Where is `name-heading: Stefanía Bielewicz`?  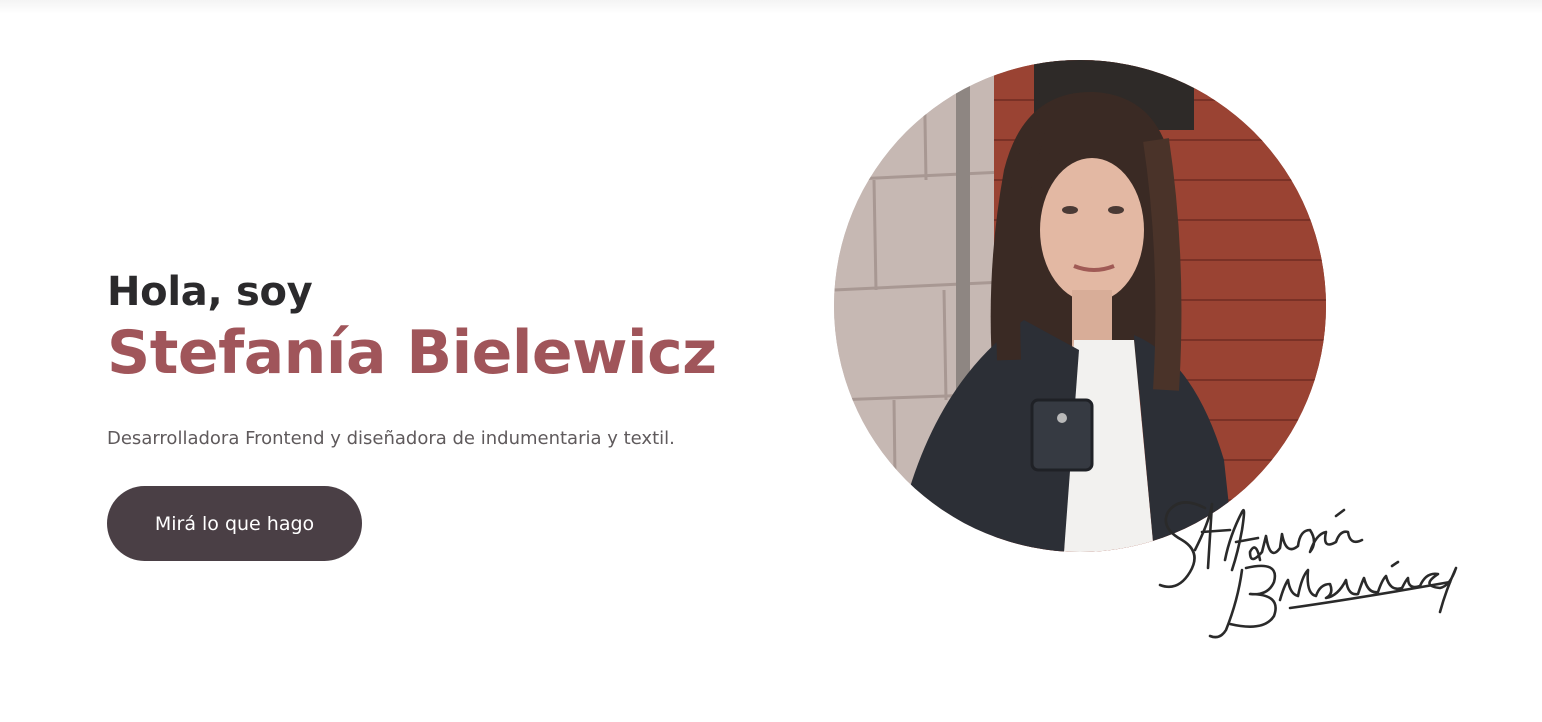
name-heading: Stefanía Bielewicz is located at coordinates (412, 353).